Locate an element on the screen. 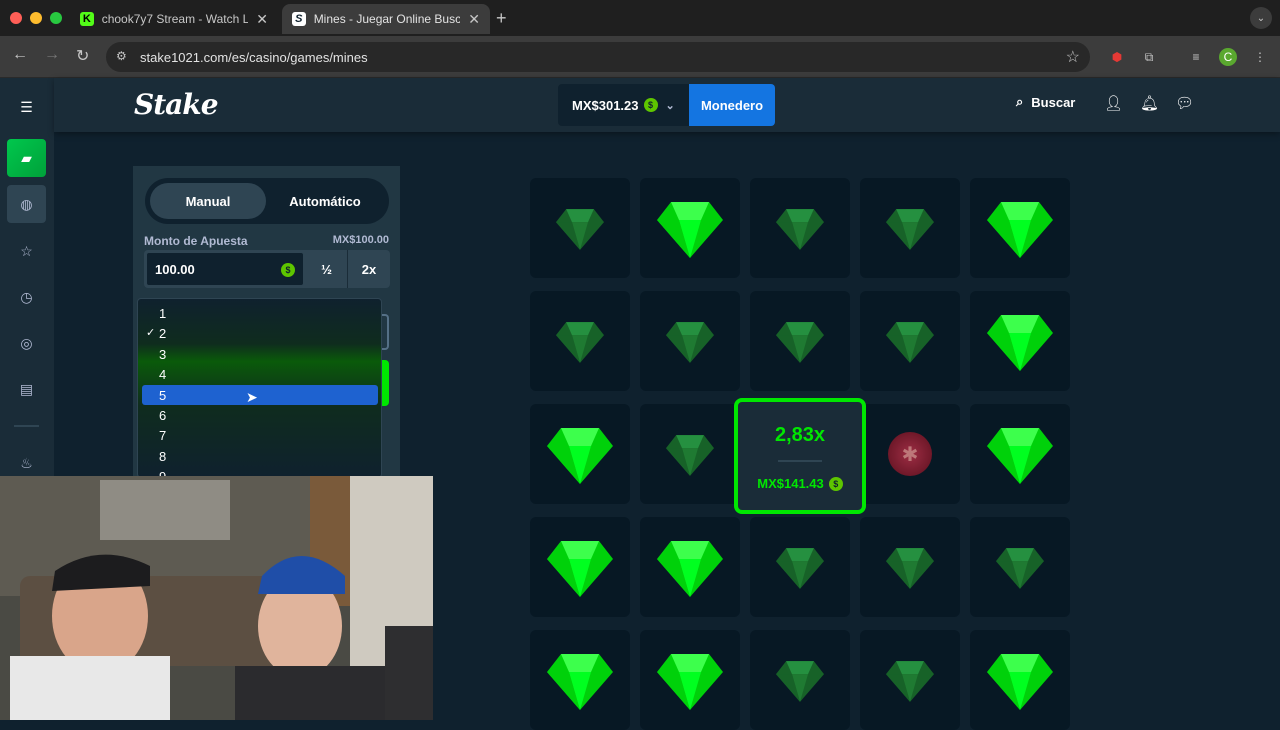 The height and width of the screenshot is (730, 1280). search-icon: ⌕ is located at coordinates (1020, 101).